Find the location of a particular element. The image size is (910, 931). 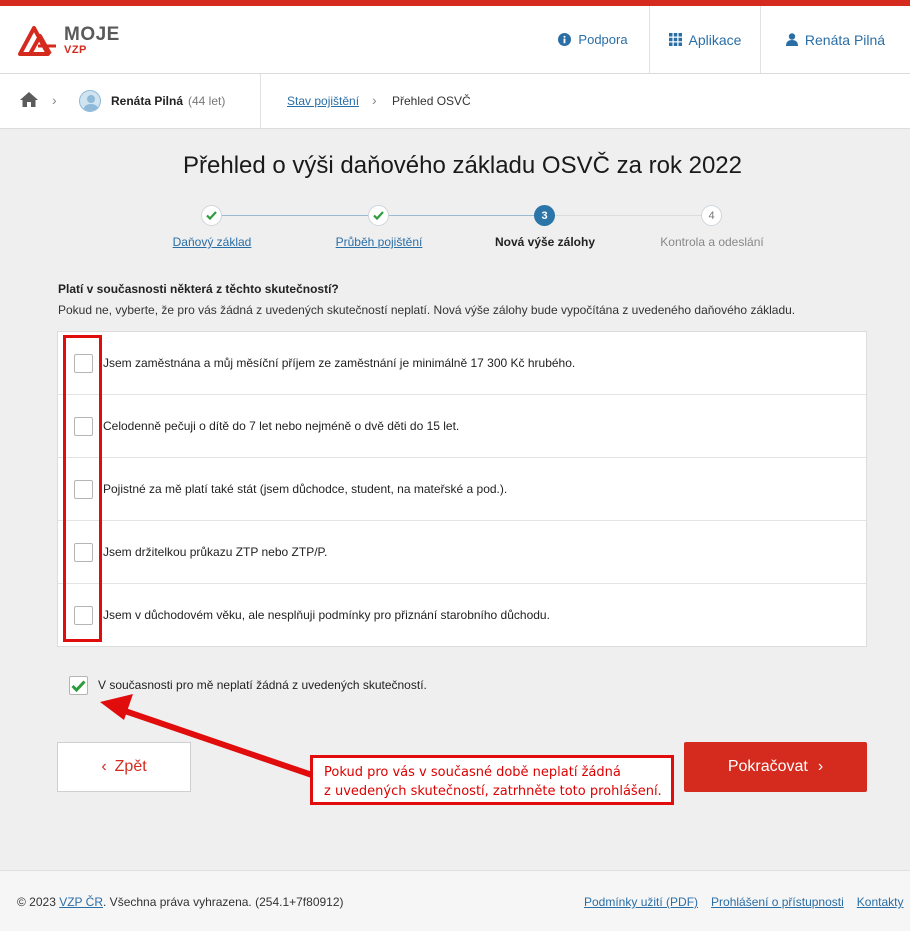

step-1-check is located at coordinates (211, 215).